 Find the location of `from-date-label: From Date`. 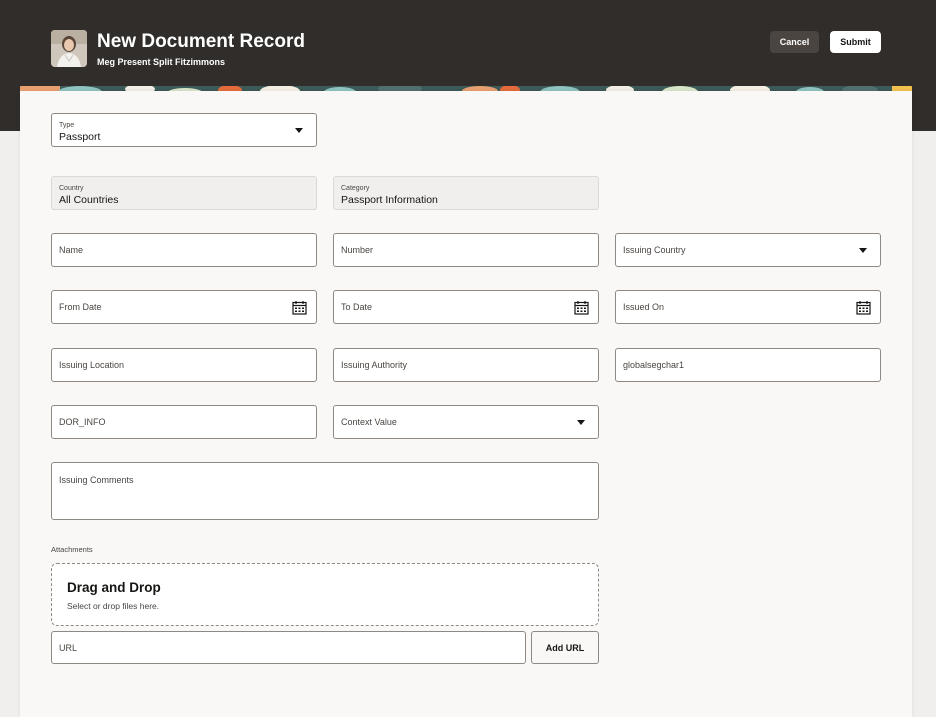

from-date-label: From Date is located at coordinates (80, 307).